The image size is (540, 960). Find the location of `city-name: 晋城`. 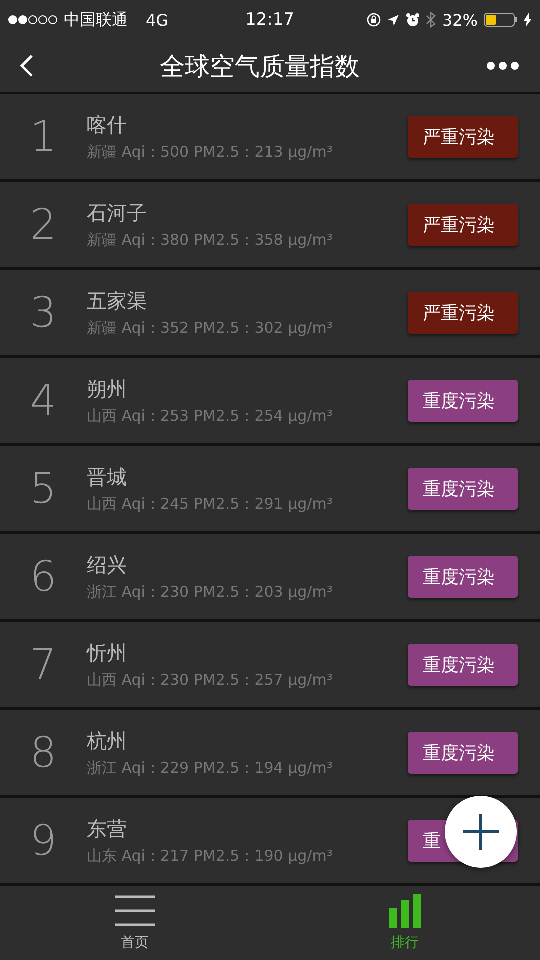

city-name: 晋城 is located at coordinates (107, 477).